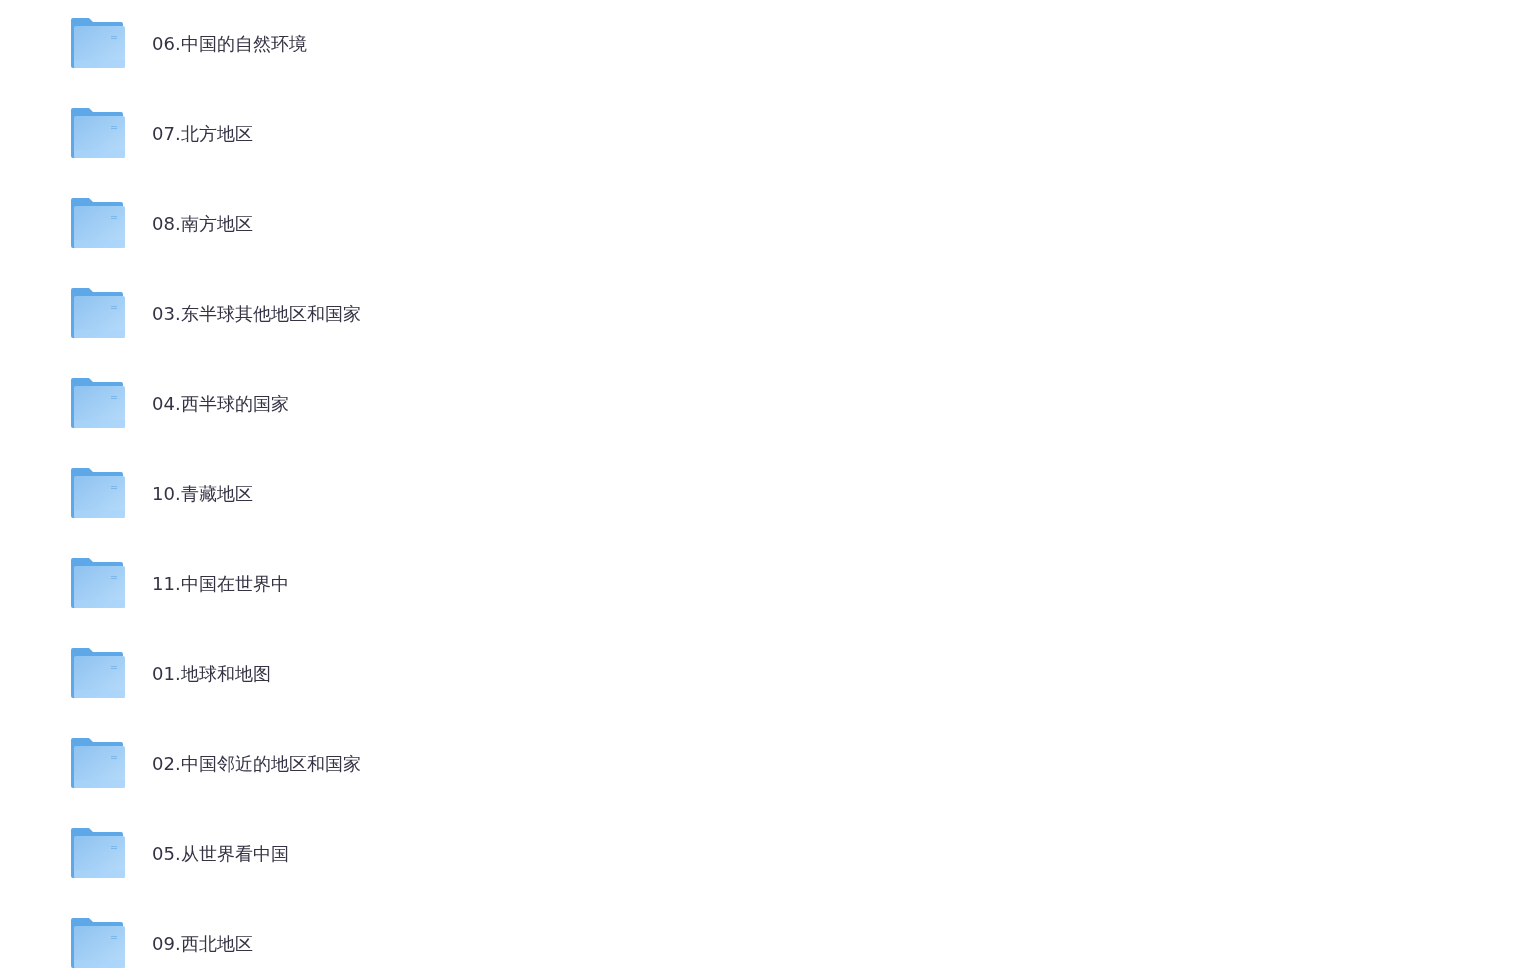 Image resolution: width=1525 pixels, height=979 pixels. What do you see at coordinates (211, 673) in the screenshot?
I see `folder-name: 01.地球和地图` at bounding box center [211, 673].